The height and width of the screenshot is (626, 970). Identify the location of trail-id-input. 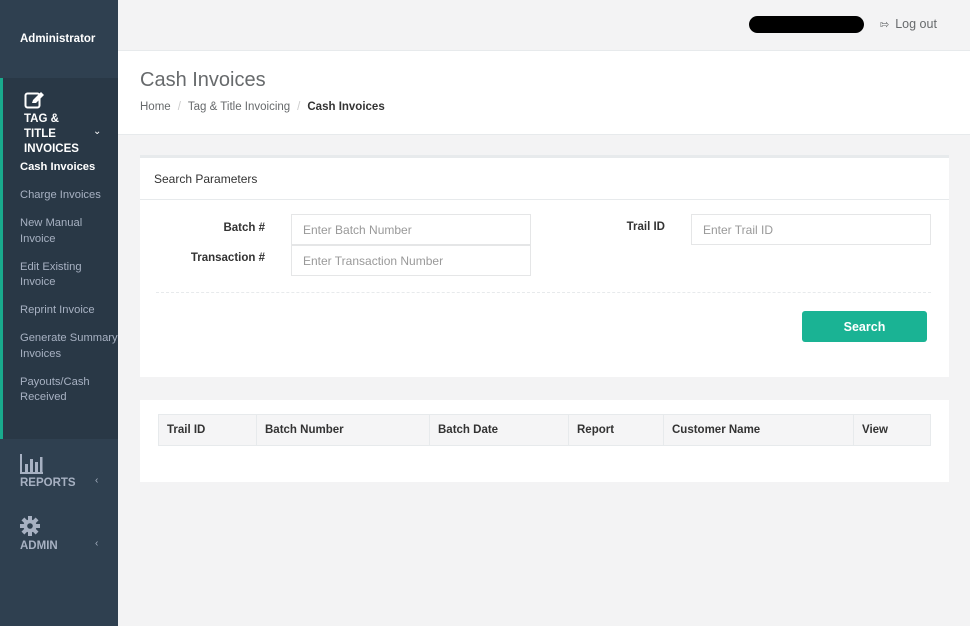
(811, 229).